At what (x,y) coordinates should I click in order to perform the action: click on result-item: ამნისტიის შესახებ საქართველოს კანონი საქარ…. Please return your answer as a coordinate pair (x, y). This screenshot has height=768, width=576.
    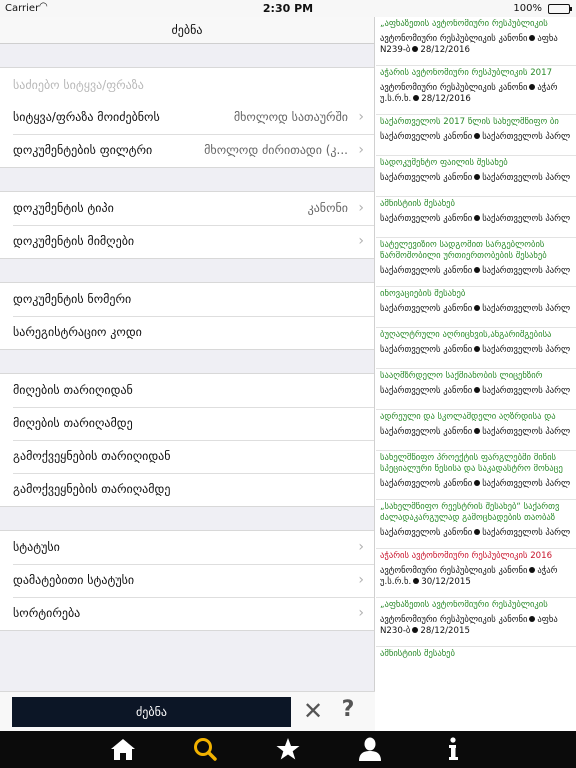
    Looking at the image, I should click on (476, 217).